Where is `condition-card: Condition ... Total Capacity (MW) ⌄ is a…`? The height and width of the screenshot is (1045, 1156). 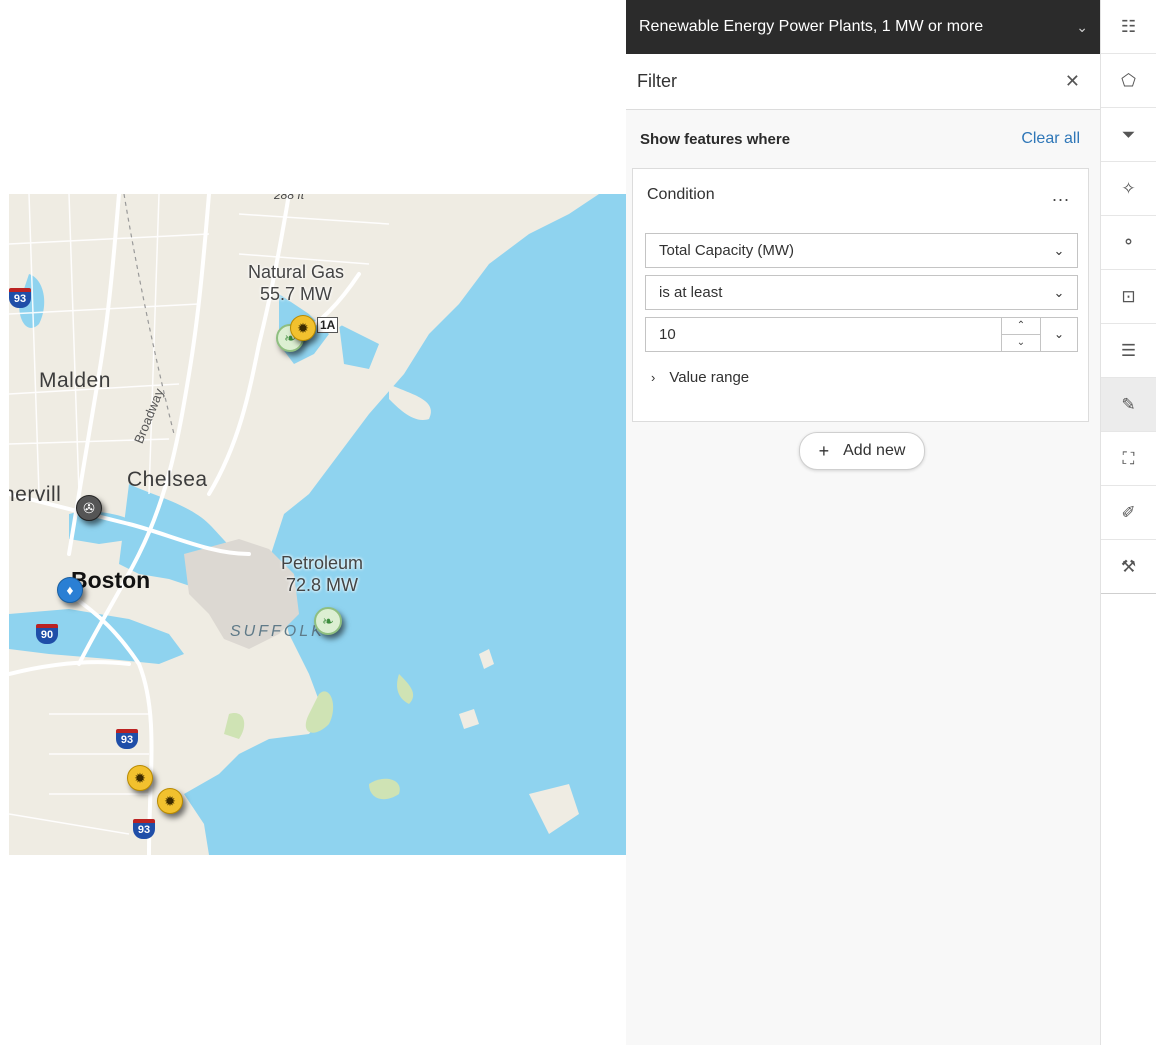 condition-card: Condition ... Total Capacity (MW) ⌄ is a… is located at coordinates (860, 295).